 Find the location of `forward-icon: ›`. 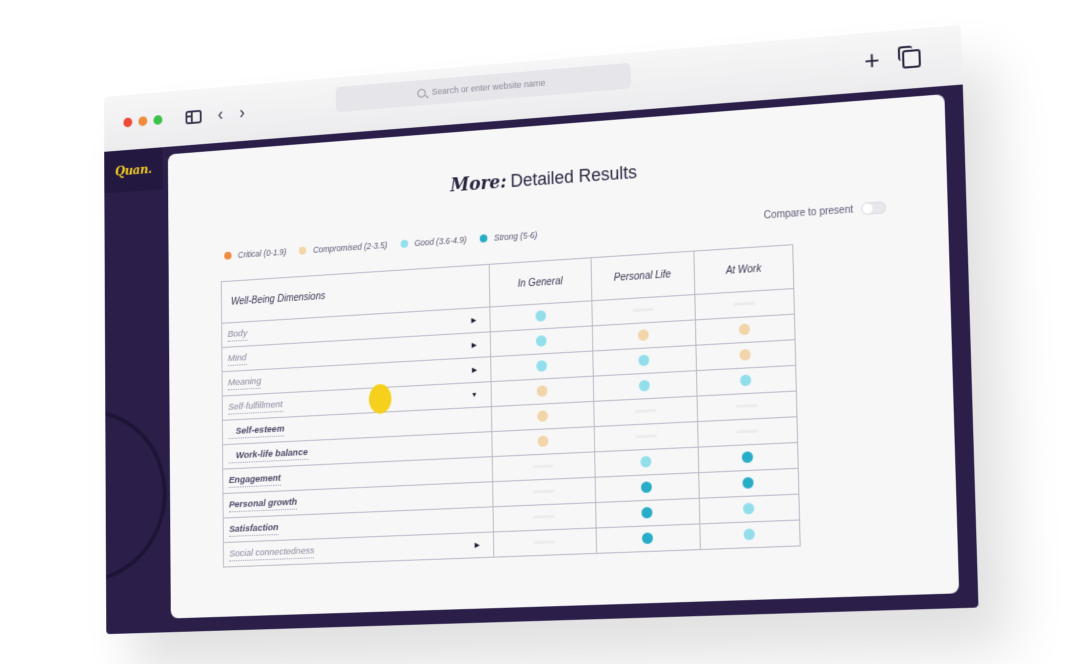

forward-icon: › is located at coordinates (242, 112).